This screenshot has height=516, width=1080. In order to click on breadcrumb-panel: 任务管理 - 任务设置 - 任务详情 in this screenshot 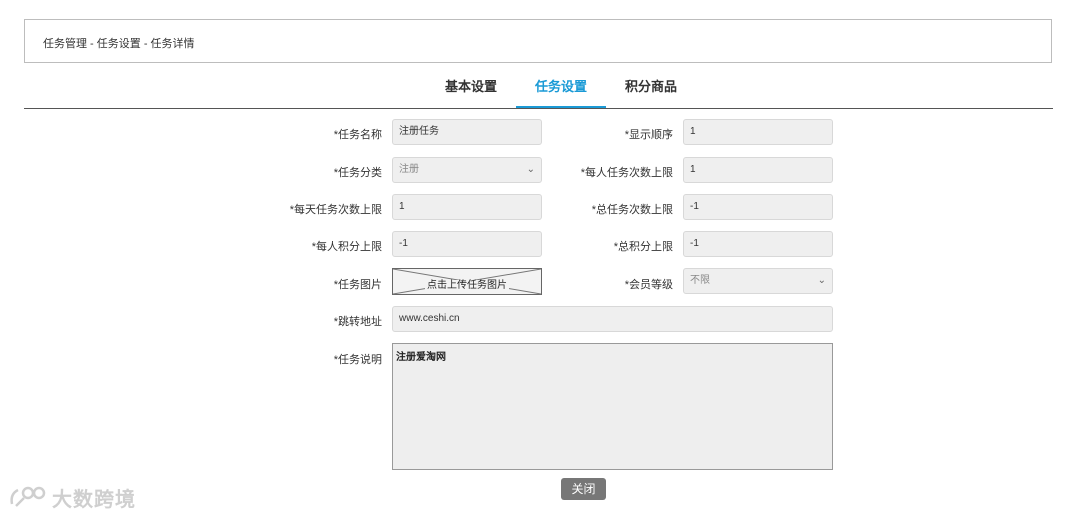, I will do `click(538, 41)`.